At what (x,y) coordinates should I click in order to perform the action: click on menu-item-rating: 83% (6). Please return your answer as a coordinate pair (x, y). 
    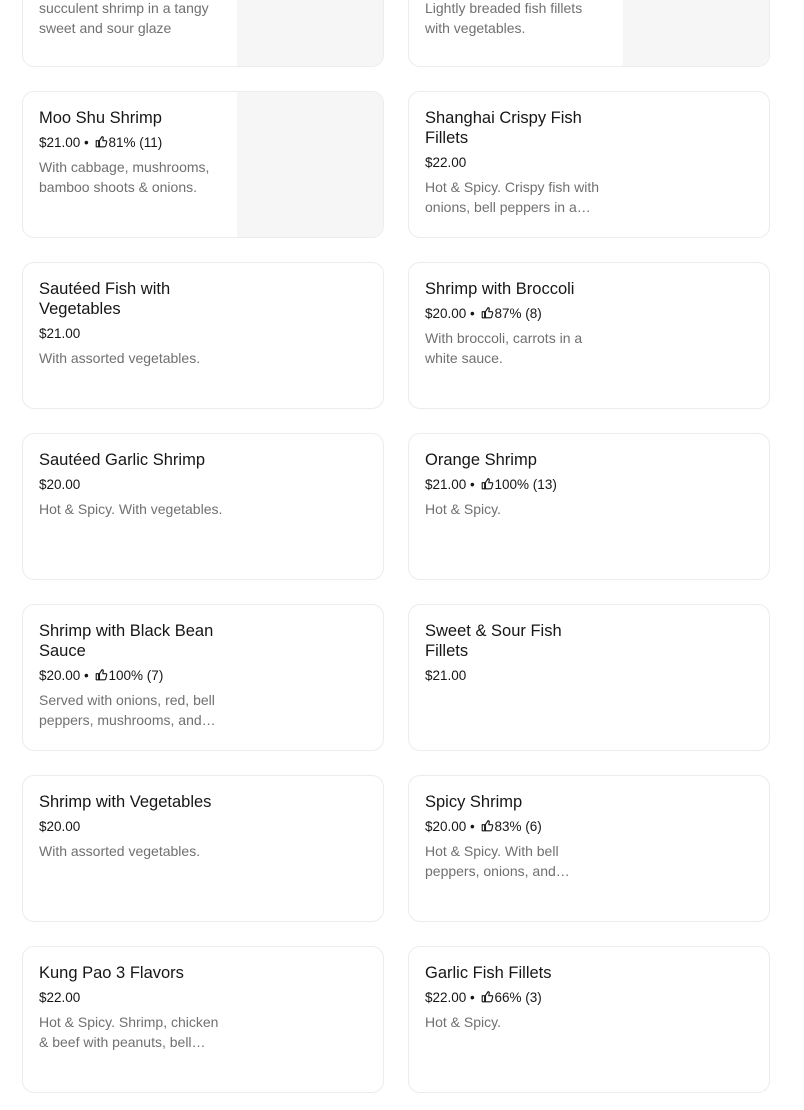
    Looking at the image, I should click on (518, 826).